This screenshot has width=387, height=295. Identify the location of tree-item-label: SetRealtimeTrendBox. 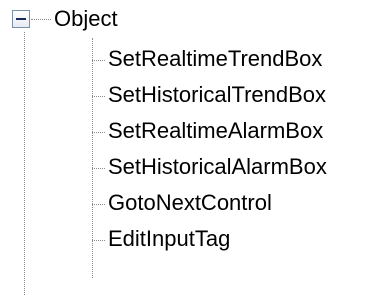
(215, 59).